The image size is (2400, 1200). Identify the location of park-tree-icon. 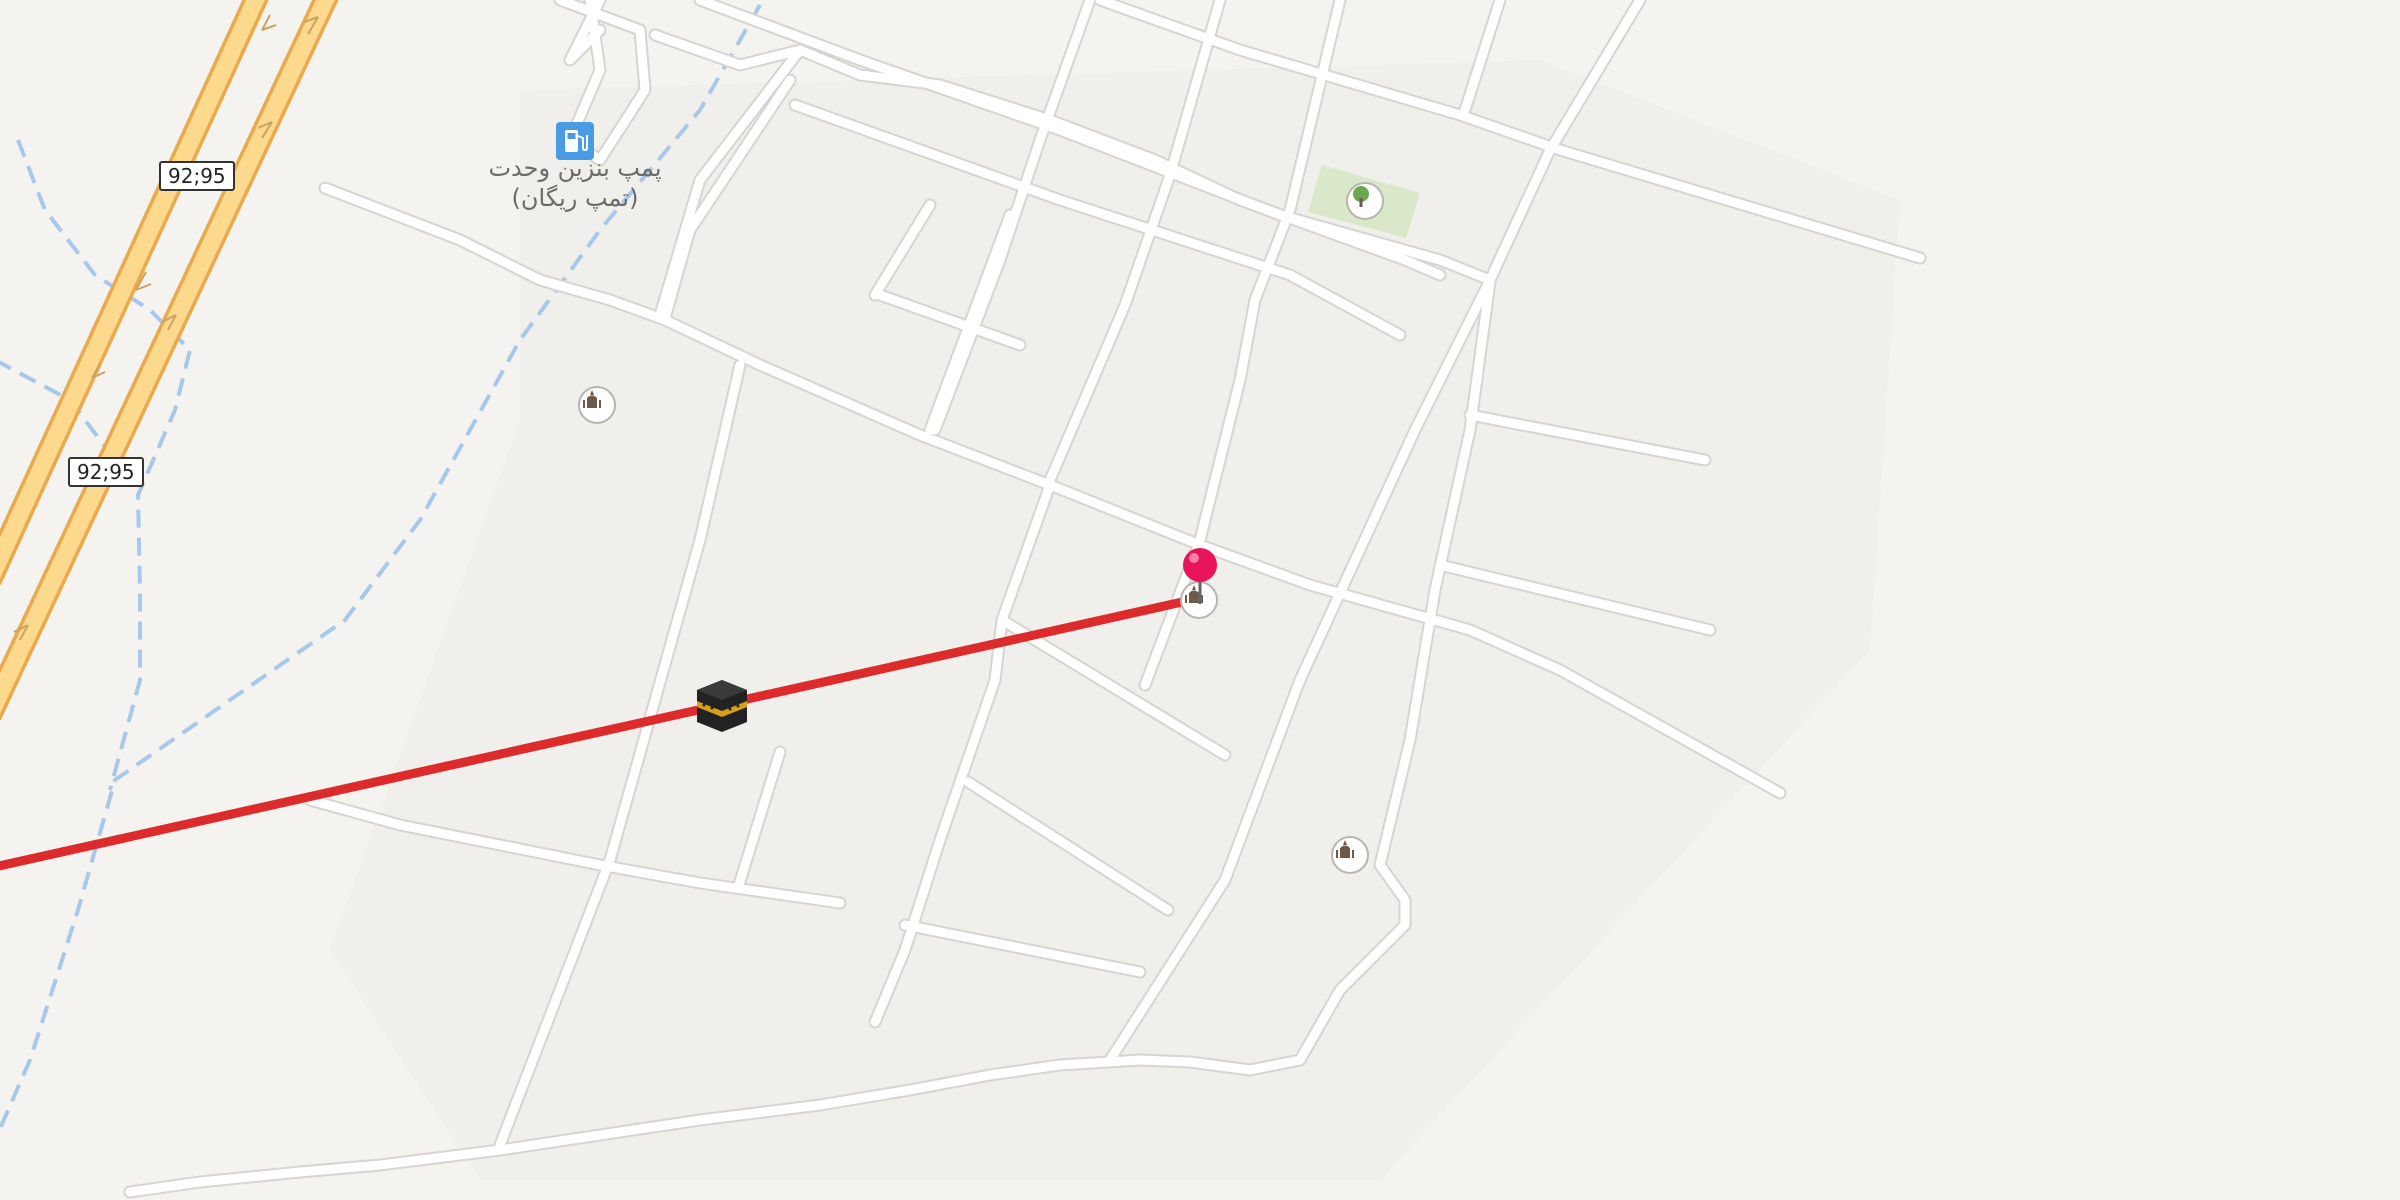
(1365, 201).